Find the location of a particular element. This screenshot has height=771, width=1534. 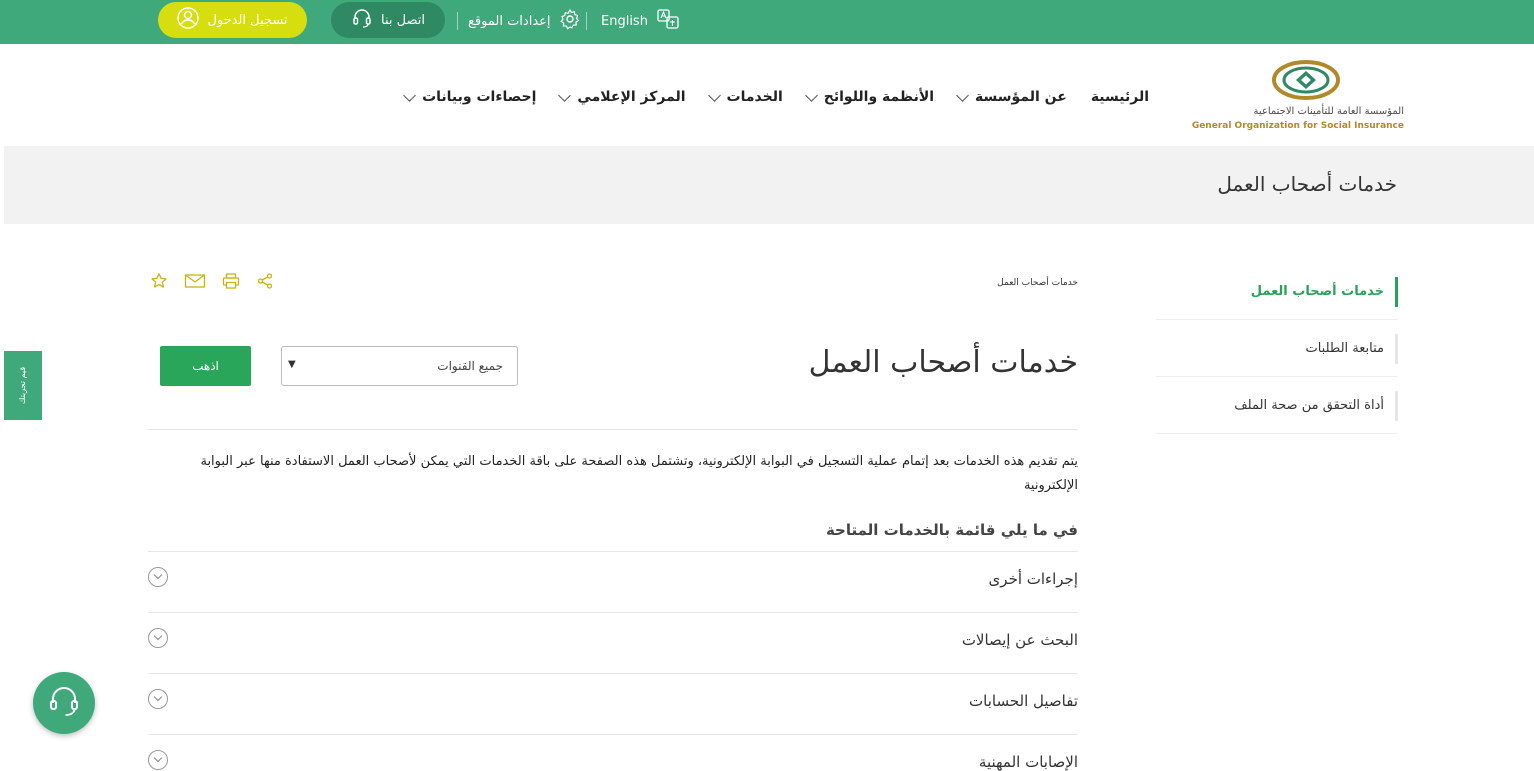

accordion-item-account-details: تفاصيل الحسابات is located at coordinates (613, 703).